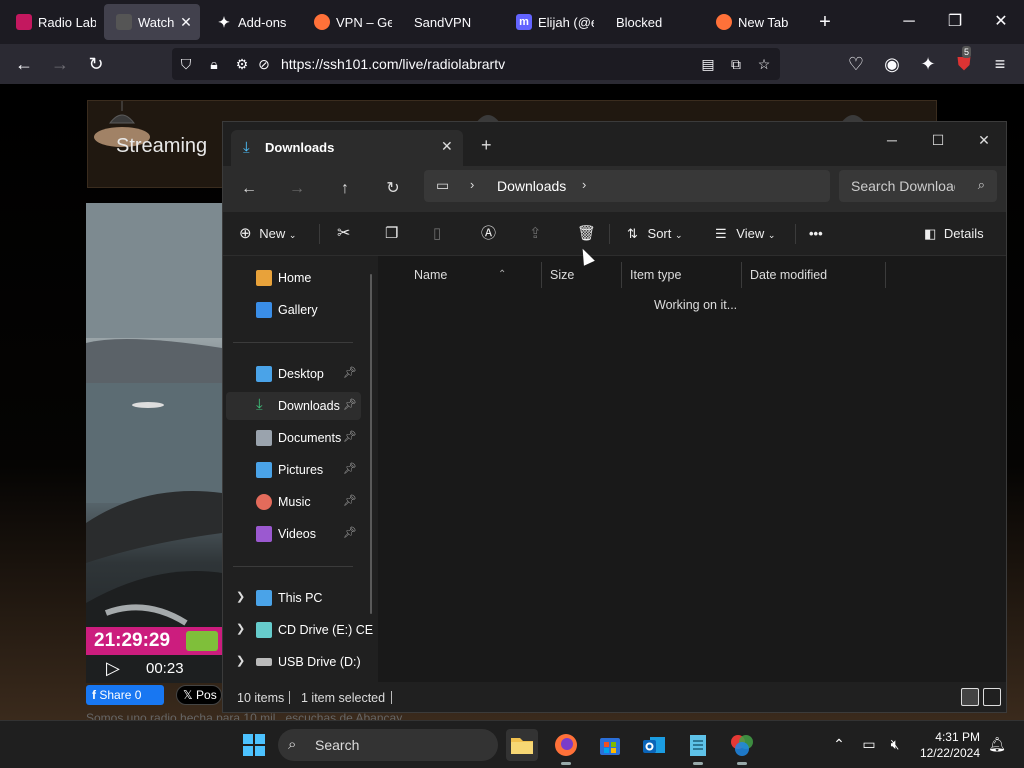 The height and width of the screenshot is (768, 1024). Describe the element at coordinates (247, 22) in the screenshot. I see `browser-tab: ✦ Add-ons f` at that location.